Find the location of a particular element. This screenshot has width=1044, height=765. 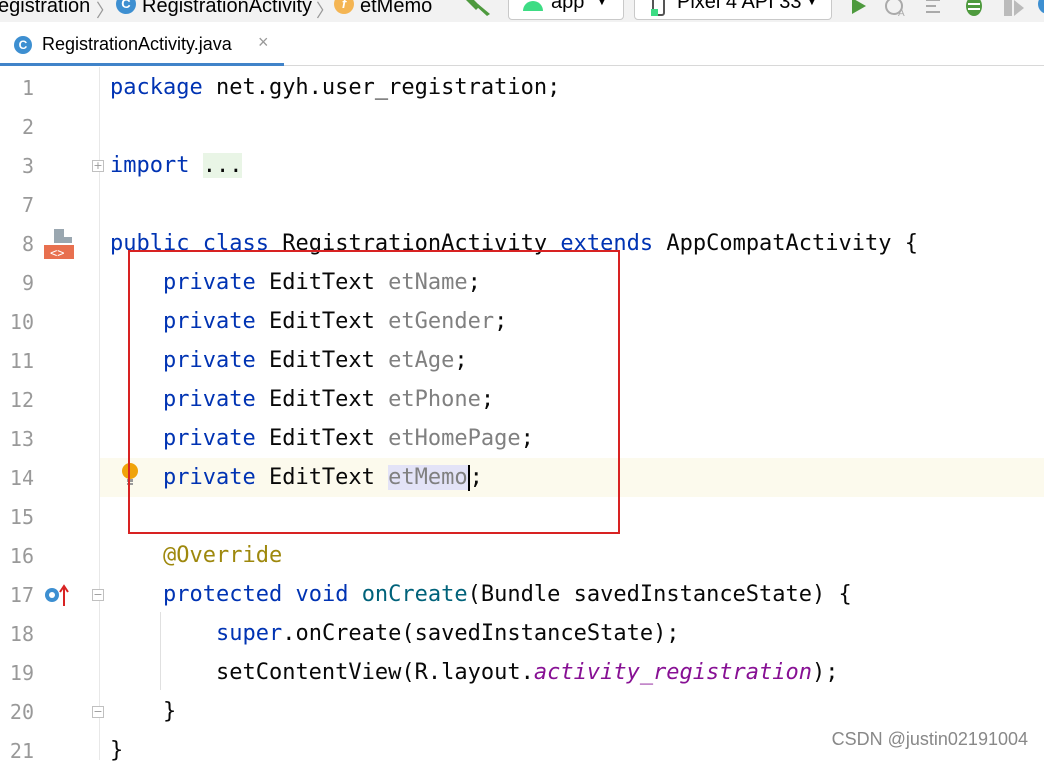

line-number: 16 is located at coordinates (21, 556).